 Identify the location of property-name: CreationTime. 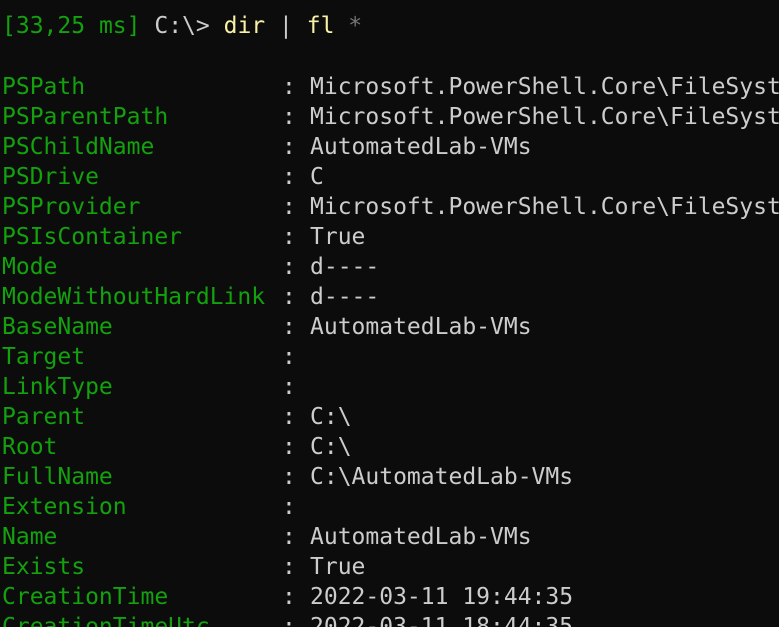
(85, 597).